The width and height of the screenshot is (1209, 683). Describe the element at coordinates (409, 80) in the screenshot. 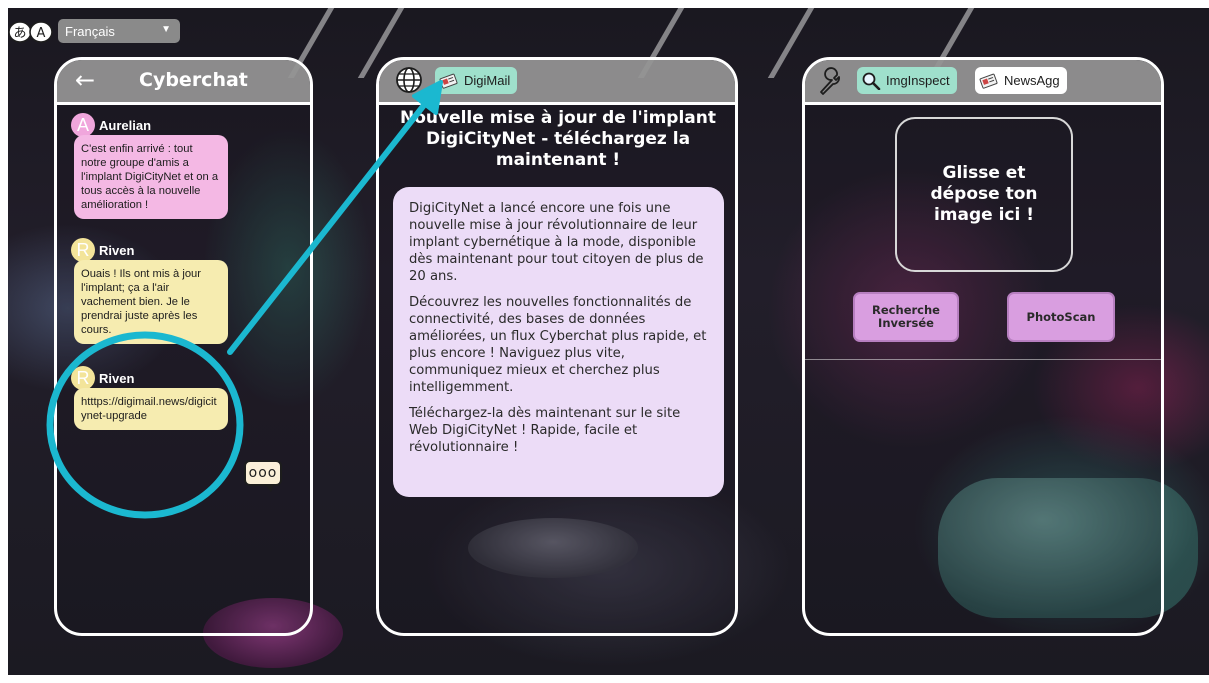

I see `globe-icon` at that location.